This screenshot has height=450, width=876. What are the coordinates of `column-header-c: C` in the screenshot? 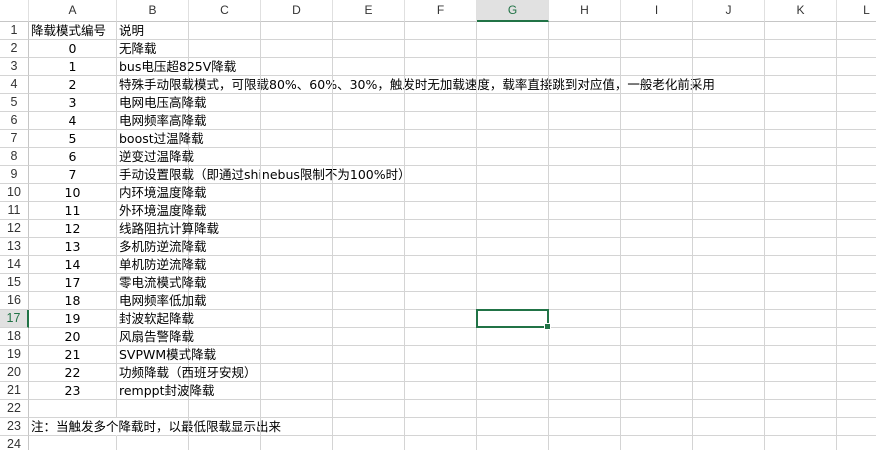 It's located at (225, 11).